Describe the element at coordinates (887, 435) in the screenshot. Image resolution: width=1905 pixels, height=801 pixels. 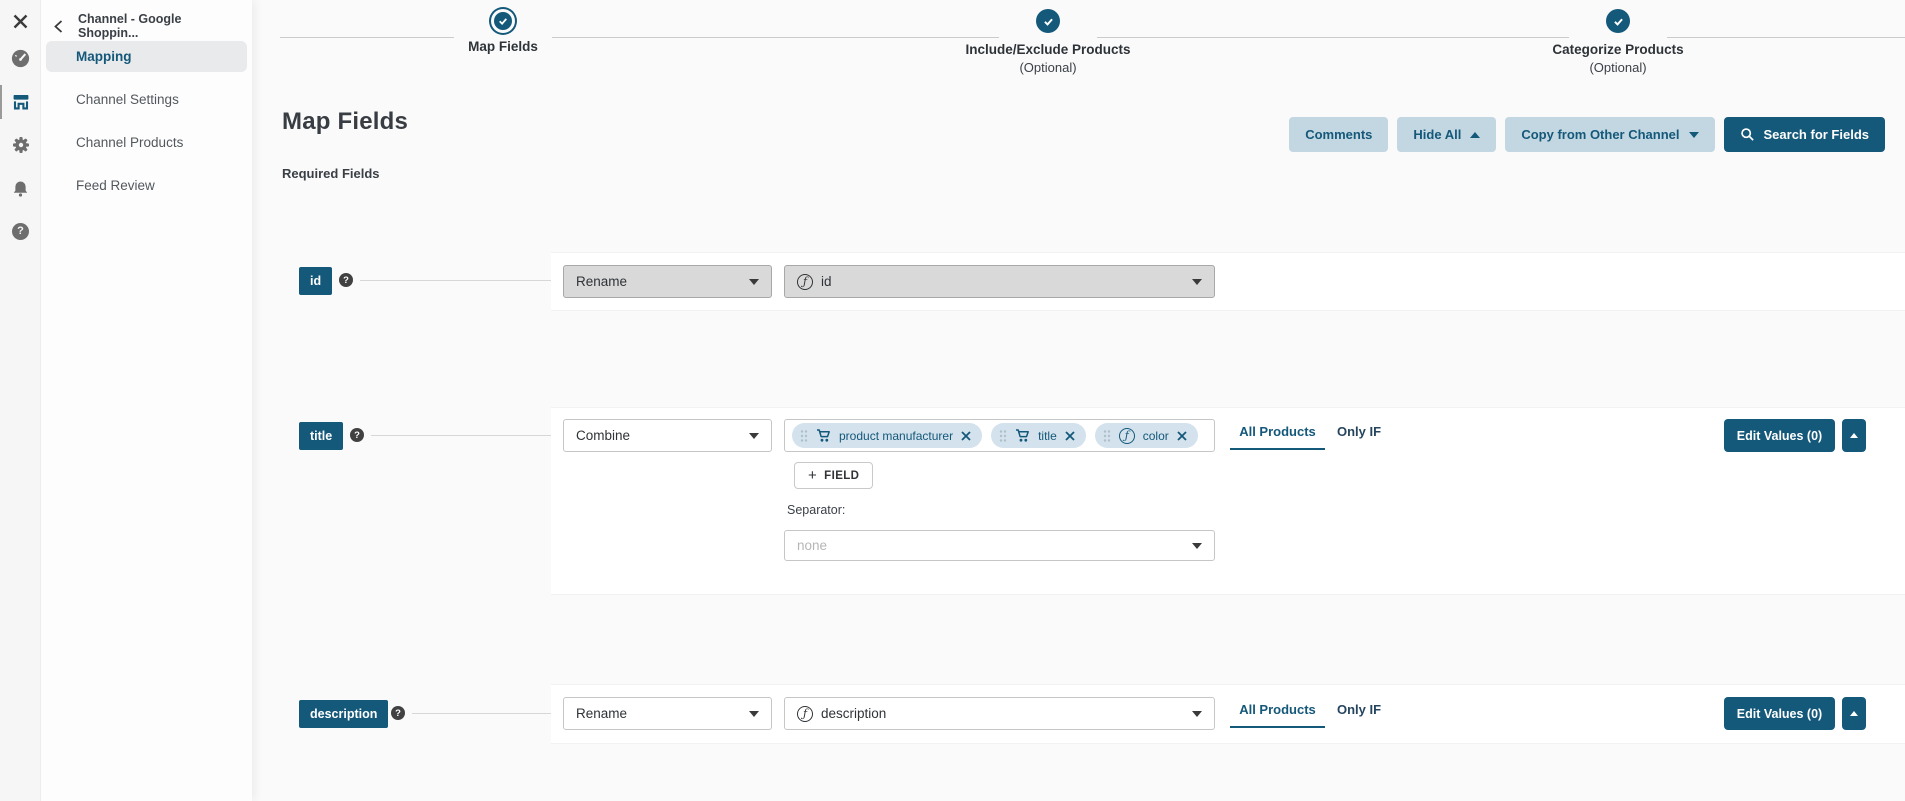
I see `chip-product-manufacturer: product manufacturer` at that location.